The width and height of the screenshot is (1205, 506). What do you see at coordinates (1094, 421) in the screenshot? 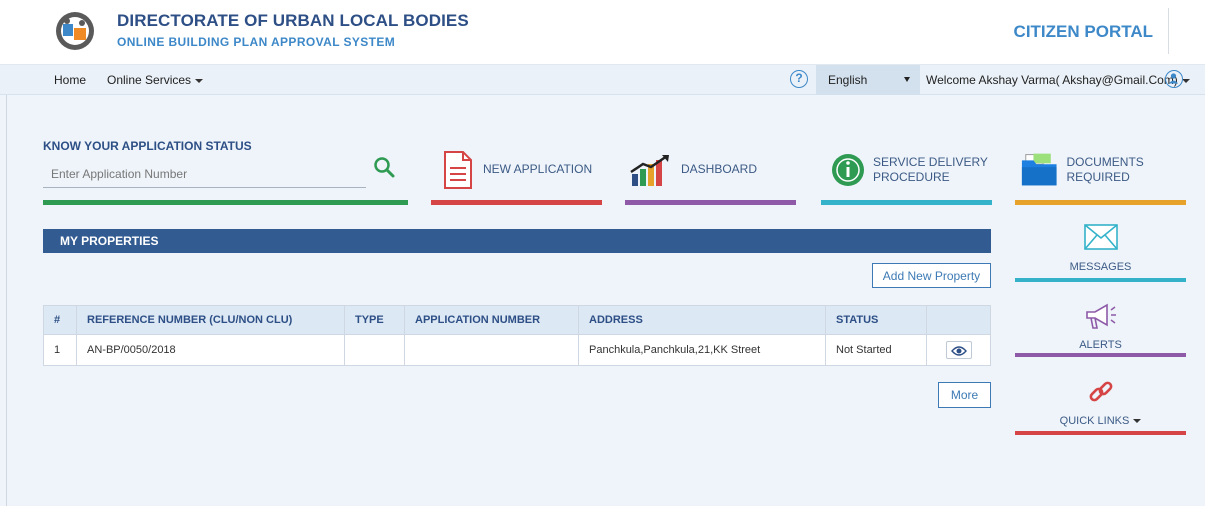
I see `quick-links-label: QUICK LINKS` at bounding box center [1094, 421].